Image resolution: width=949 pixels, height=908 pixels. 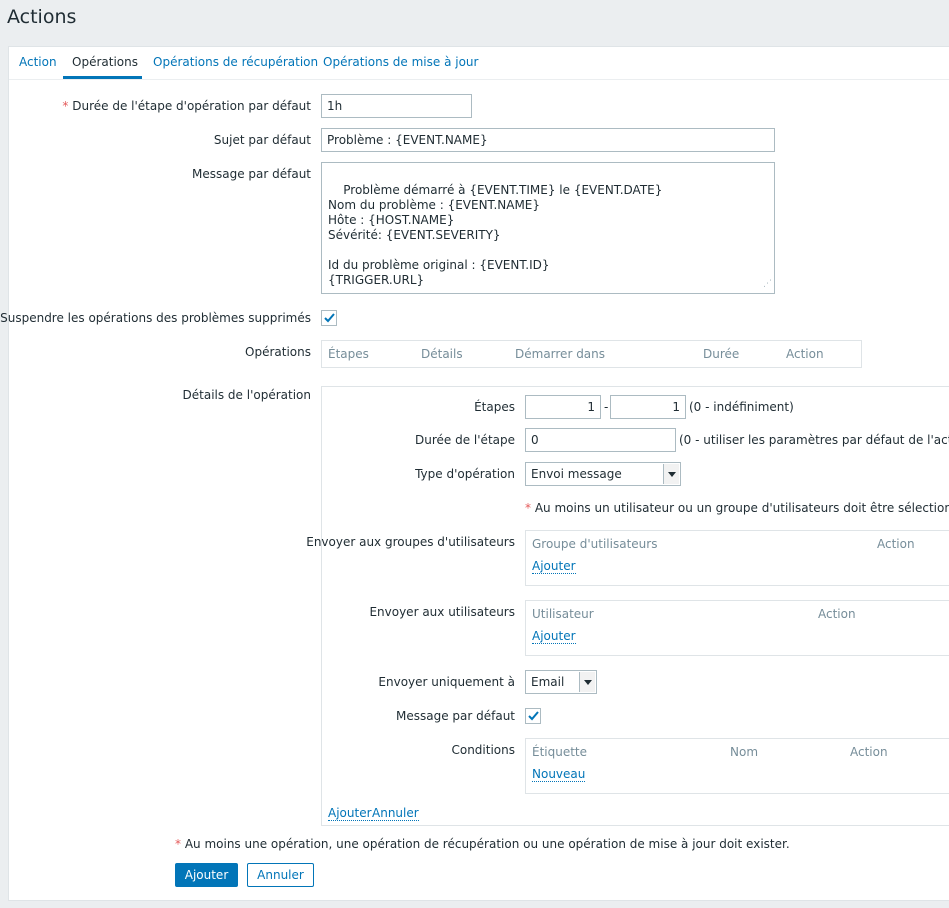 I want to click on steps-from-input: 1, so click(x=563, y=407).